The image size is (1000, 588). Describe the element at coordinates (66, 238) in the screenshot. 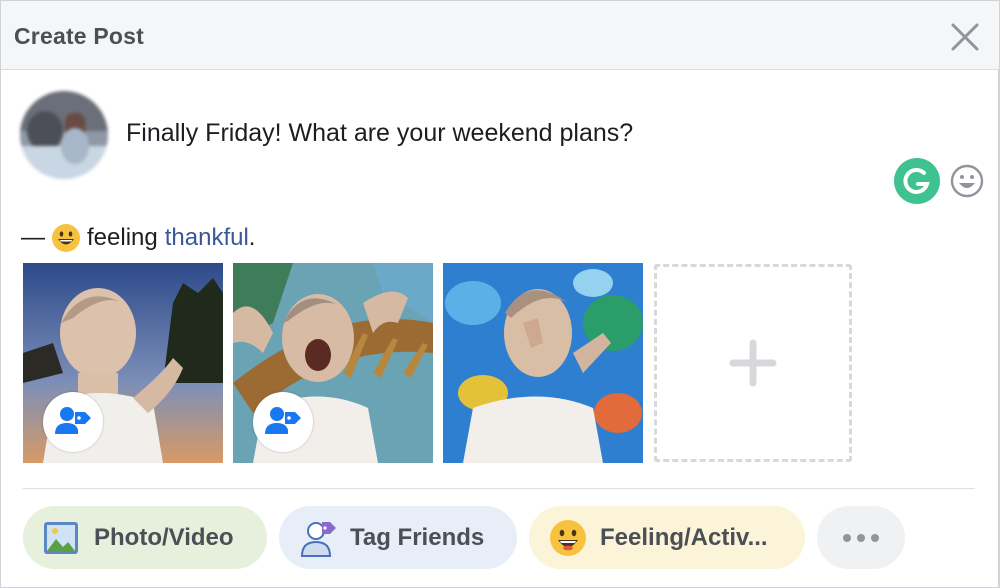

I see `smile-emoji-icon` at that location.